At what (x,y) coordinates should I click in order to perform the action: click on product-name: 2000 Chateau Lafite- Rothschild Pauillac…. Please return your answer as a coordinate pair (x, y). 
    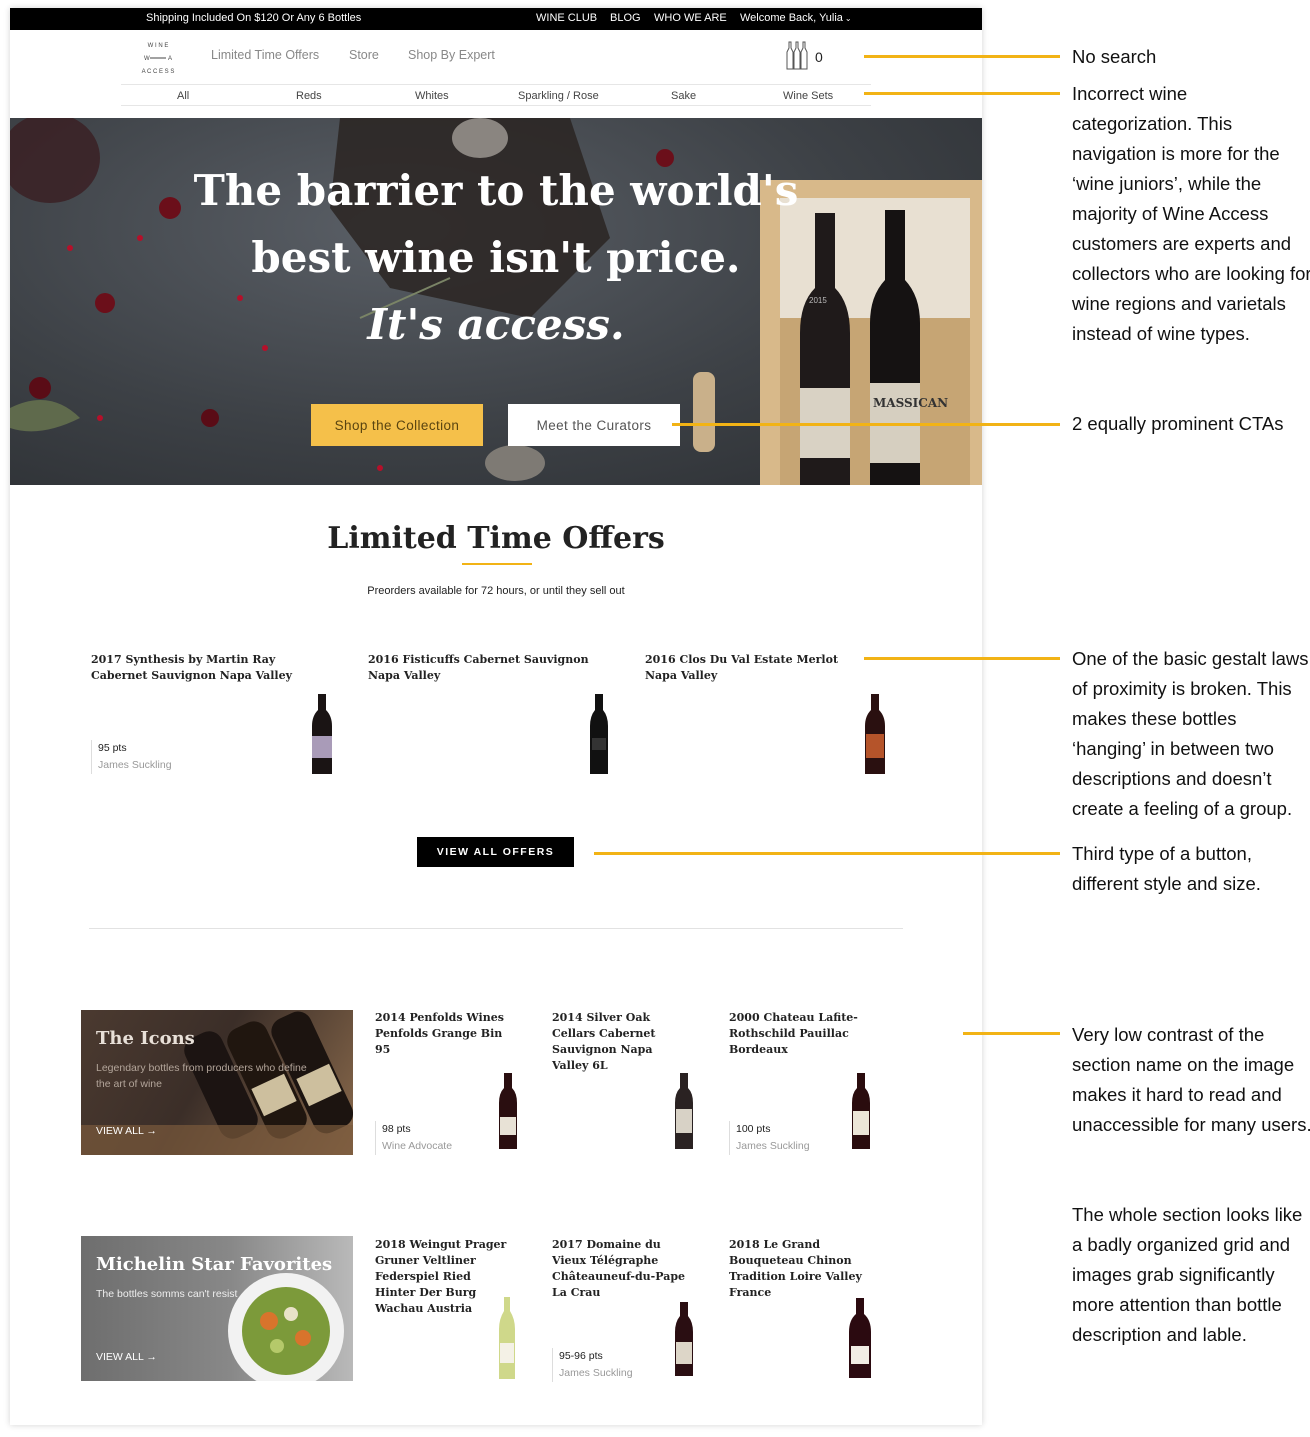
    Looking at the image, I should click on (793, 1033).